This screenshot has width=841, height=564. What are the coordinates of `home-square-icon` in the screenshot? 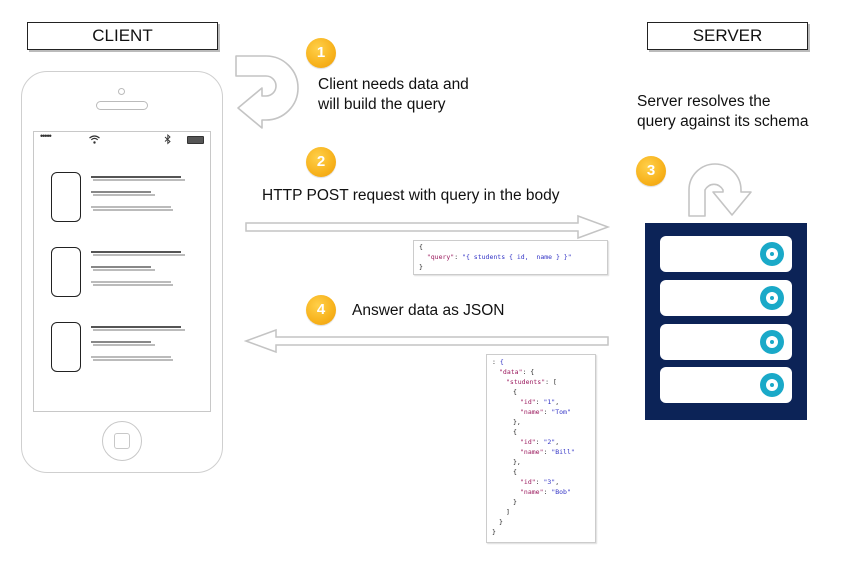 It's located at (122, 441).